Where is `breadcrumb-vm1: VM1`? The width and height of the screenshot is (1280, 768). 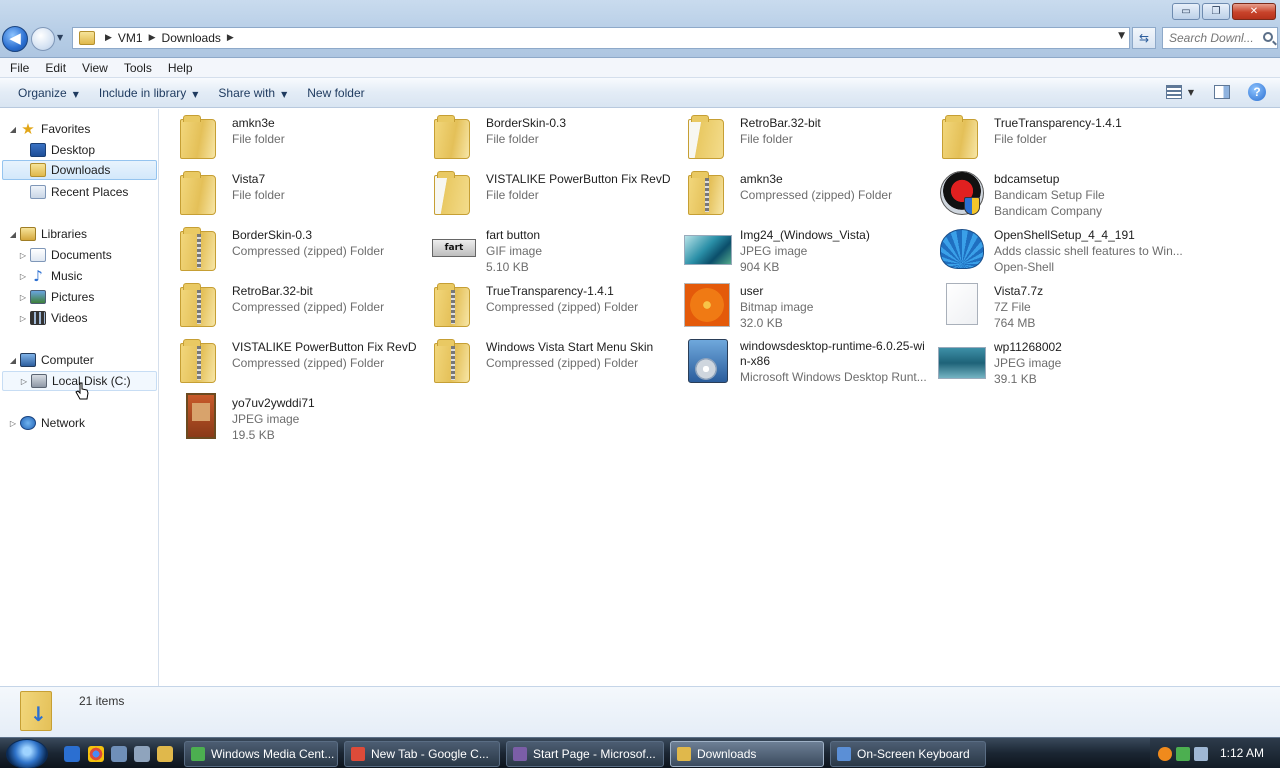 breadcrumb-vm1: VM1 is located at coordinates (130, 38).